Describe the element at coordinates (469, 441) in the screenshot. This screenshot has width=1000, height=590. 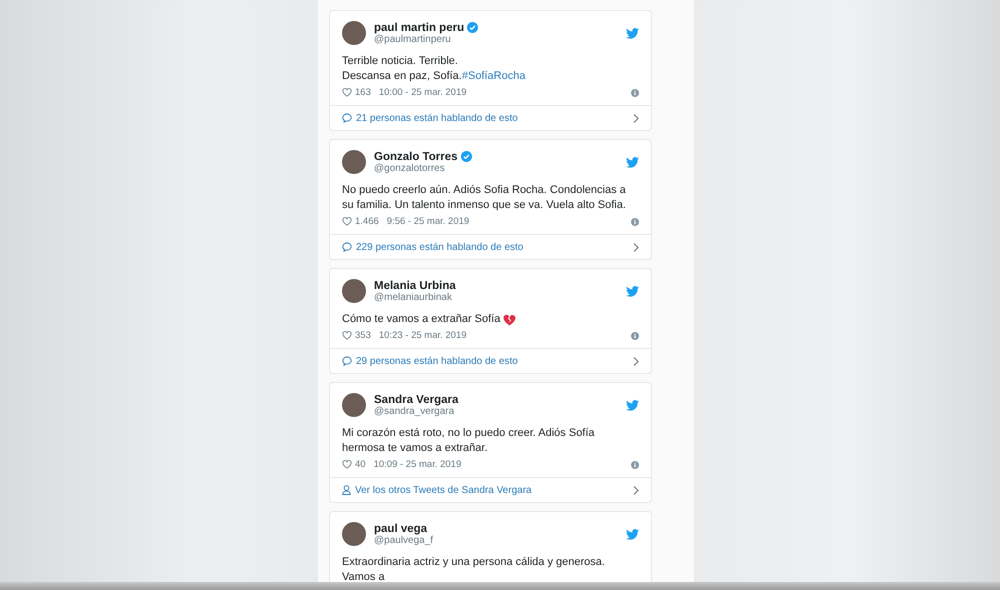
I see `tweet-text: Mi corazón está roto, no lo puedo creer. Adiós Sofía hermosa te vamos a extrañar.` at that location.